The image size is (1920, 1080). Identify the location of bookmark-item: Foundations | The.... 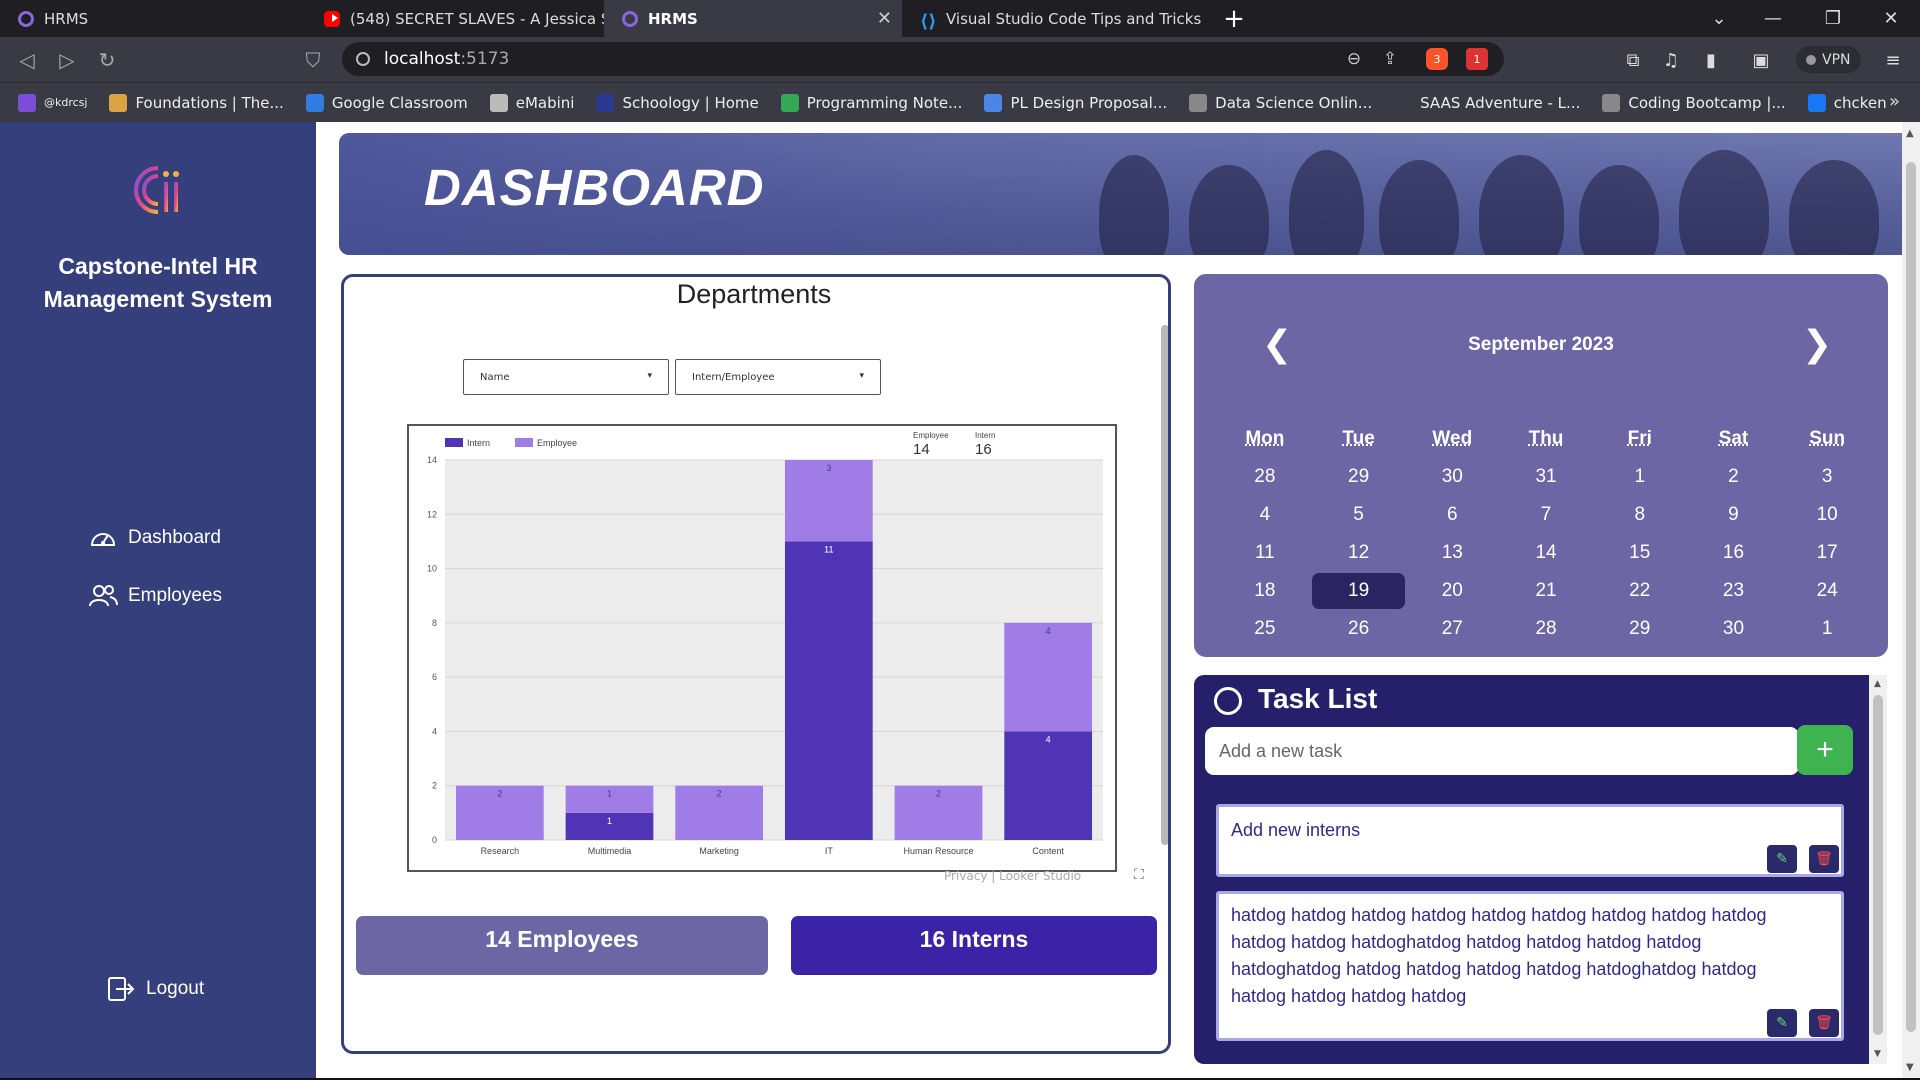
(196, 102).